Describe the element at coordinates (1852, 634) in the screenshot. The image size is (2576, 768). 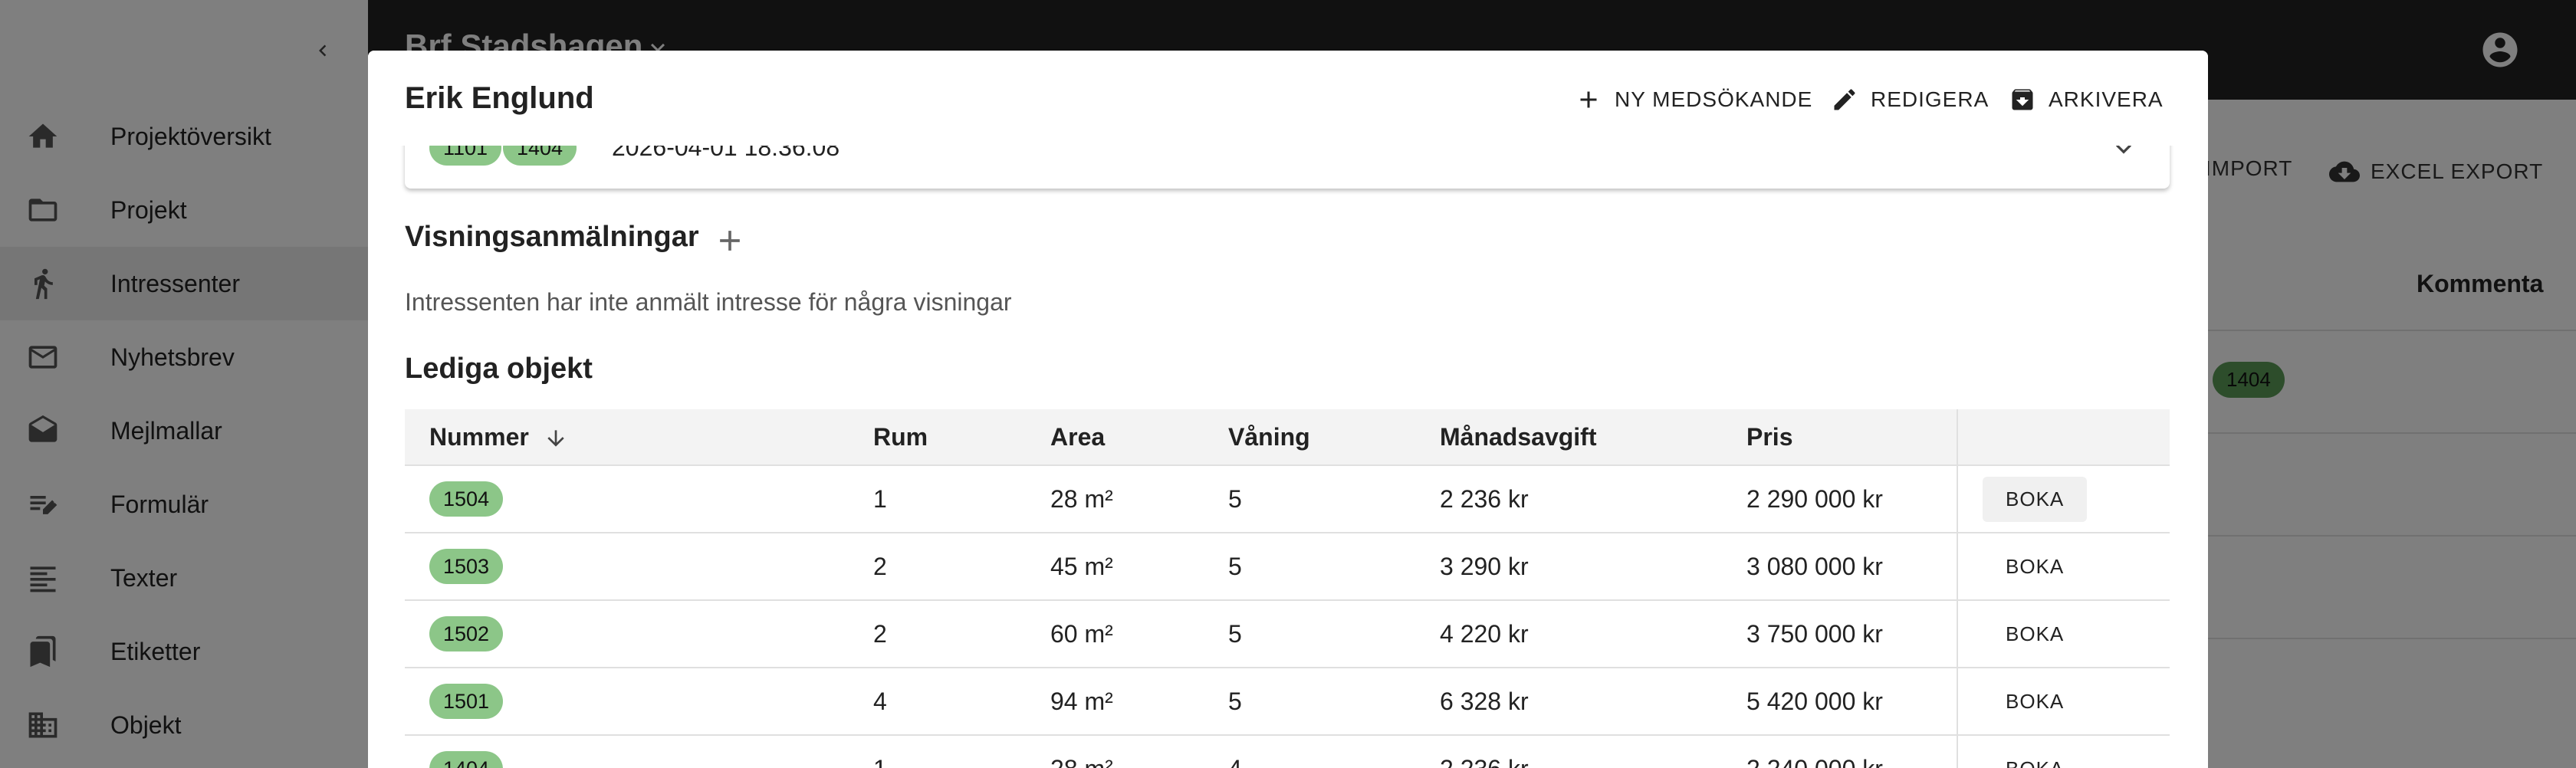
I see `price-cell: 3 750 000 kr` at that location.